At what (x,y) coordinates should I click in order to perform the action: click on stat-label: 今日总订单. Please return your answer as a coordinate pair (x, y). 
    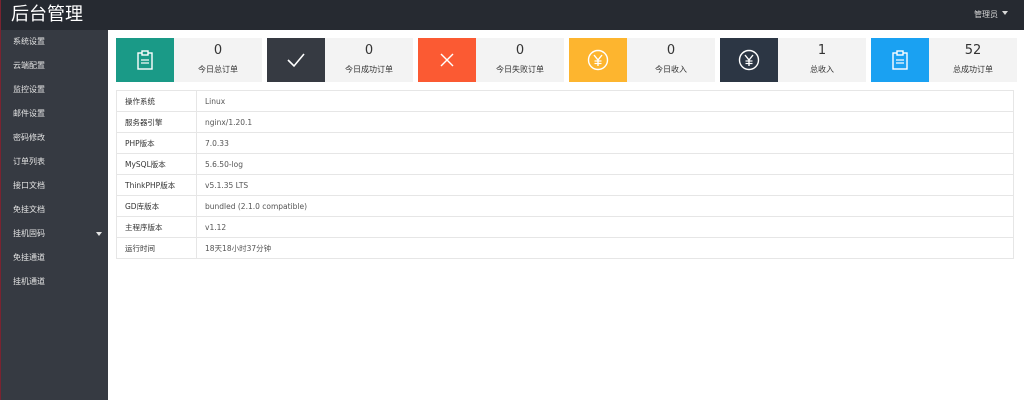
    Looking at the image, I should click on (218, 69).